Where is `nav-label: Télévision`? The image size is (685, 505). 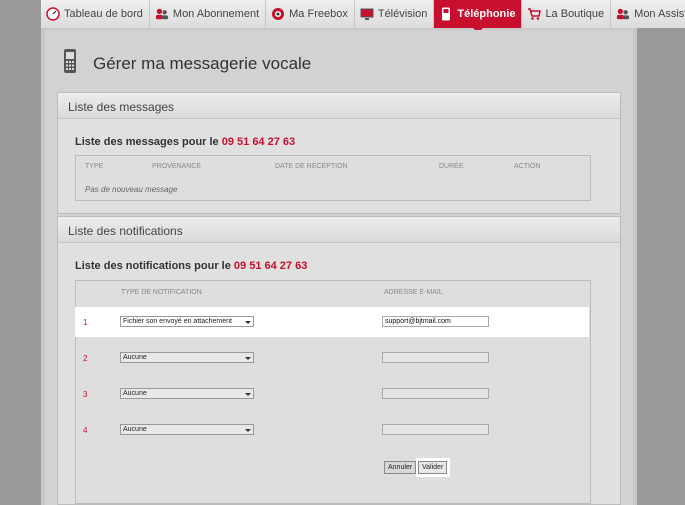 nav-label: Télévision is located at coordinates (402, 14).